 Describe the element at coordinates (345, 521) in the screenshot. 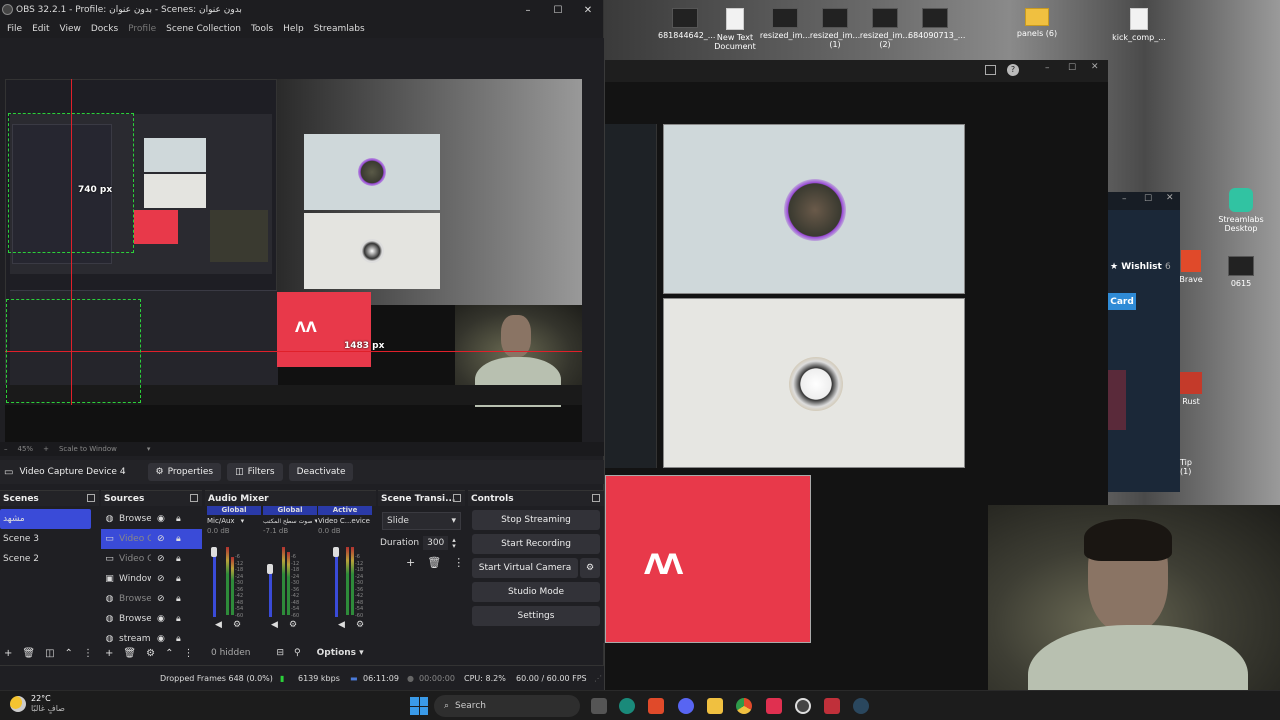

I see `channel-name: Video C...evice 2` at that location.